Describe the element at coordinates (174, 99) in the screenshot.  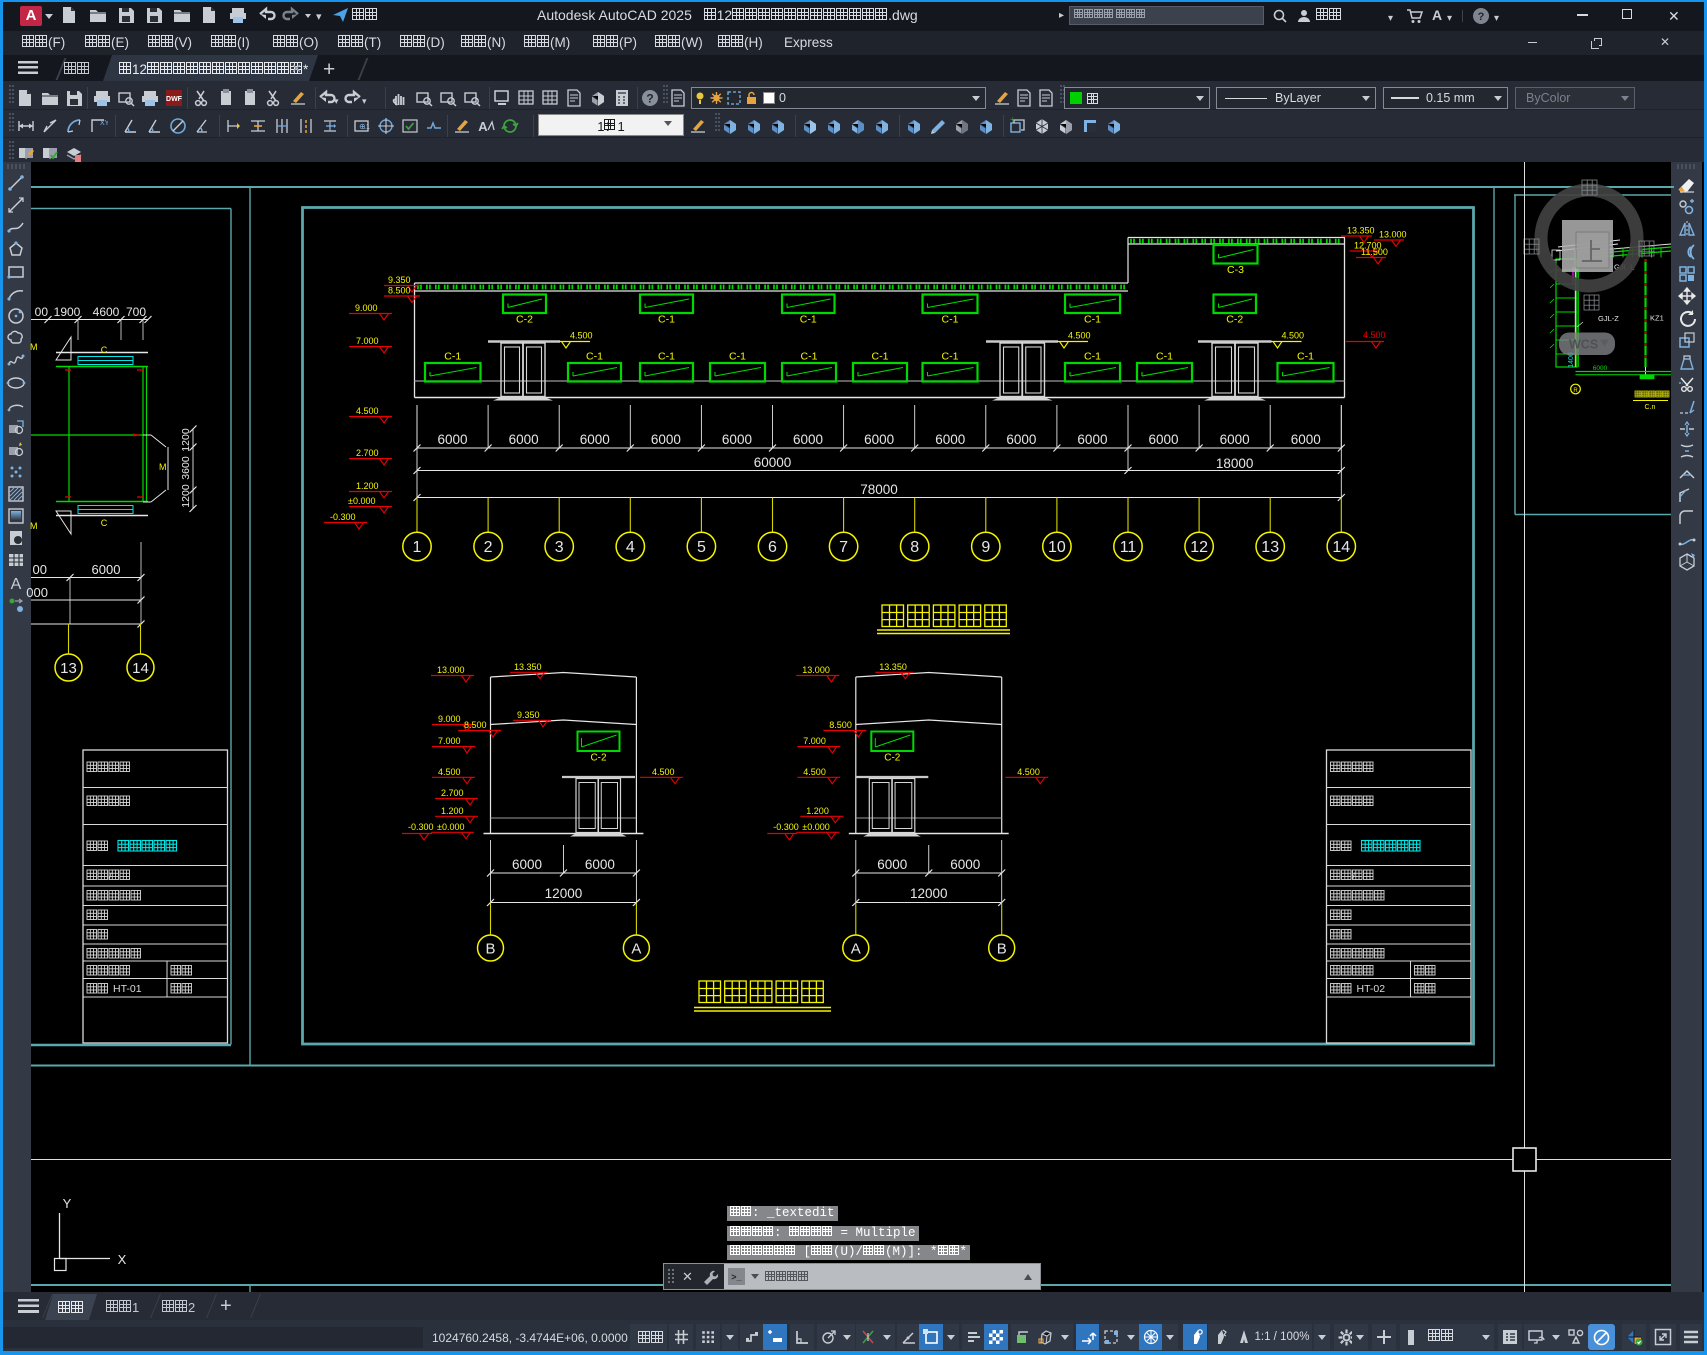
I see `svg-text: DWF` at that location.